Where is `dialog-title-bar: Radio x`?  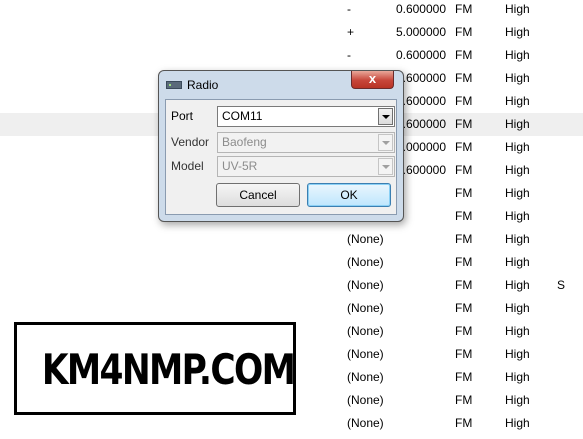 dialog-title-bar: Radio x is located at coordinates (281, 84).